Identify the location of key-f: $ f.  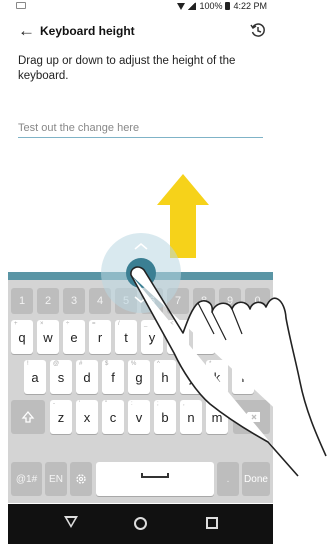
(113, 377).